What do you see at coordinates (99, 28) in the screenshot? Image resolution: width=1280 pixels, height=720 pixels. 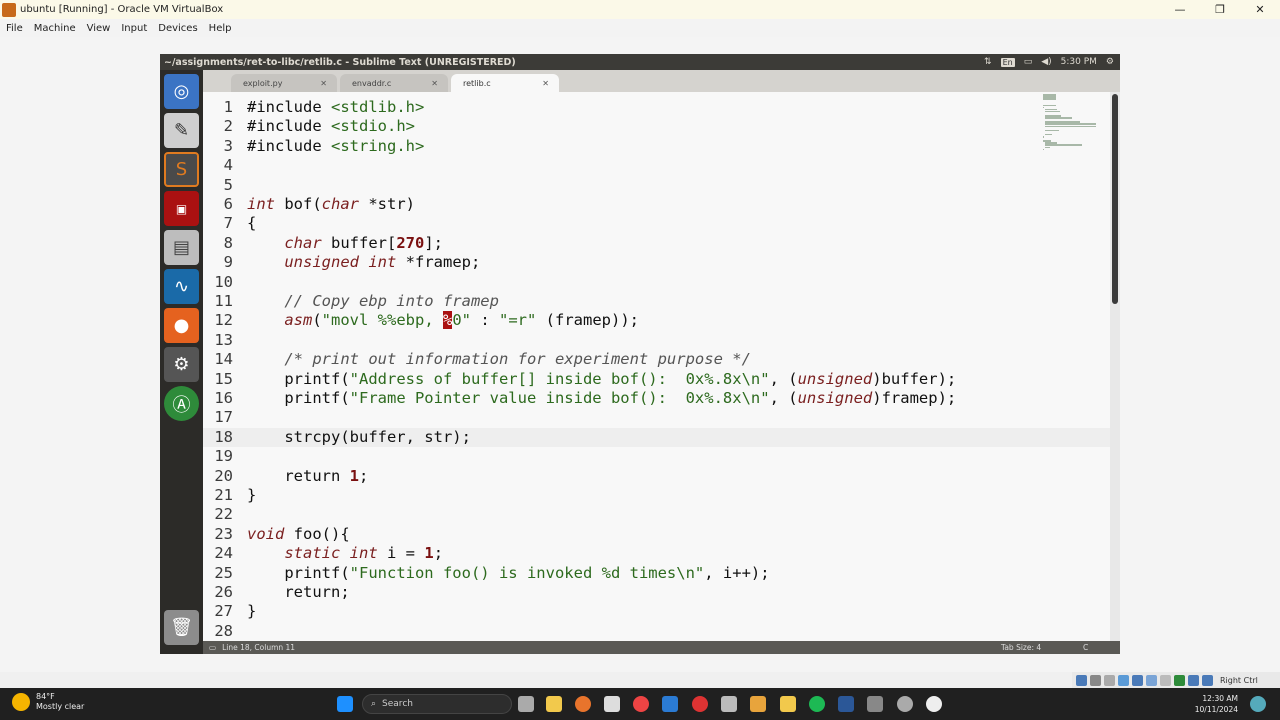 I see `menu-view: View` at bounding box center [99, 28].